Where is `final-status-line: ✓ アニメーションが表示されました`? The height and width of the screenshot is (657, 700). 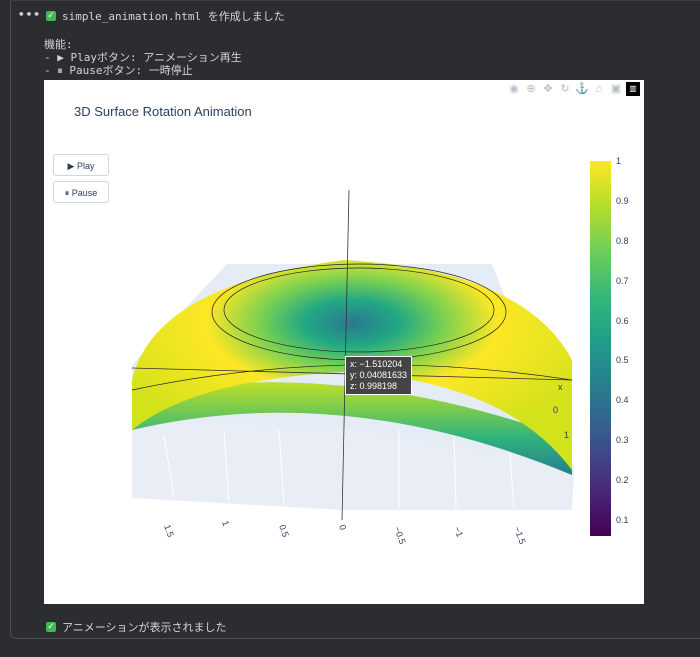
final-status-line: ✓ アニメーションが表示されました is located at coordinates (136, 627).